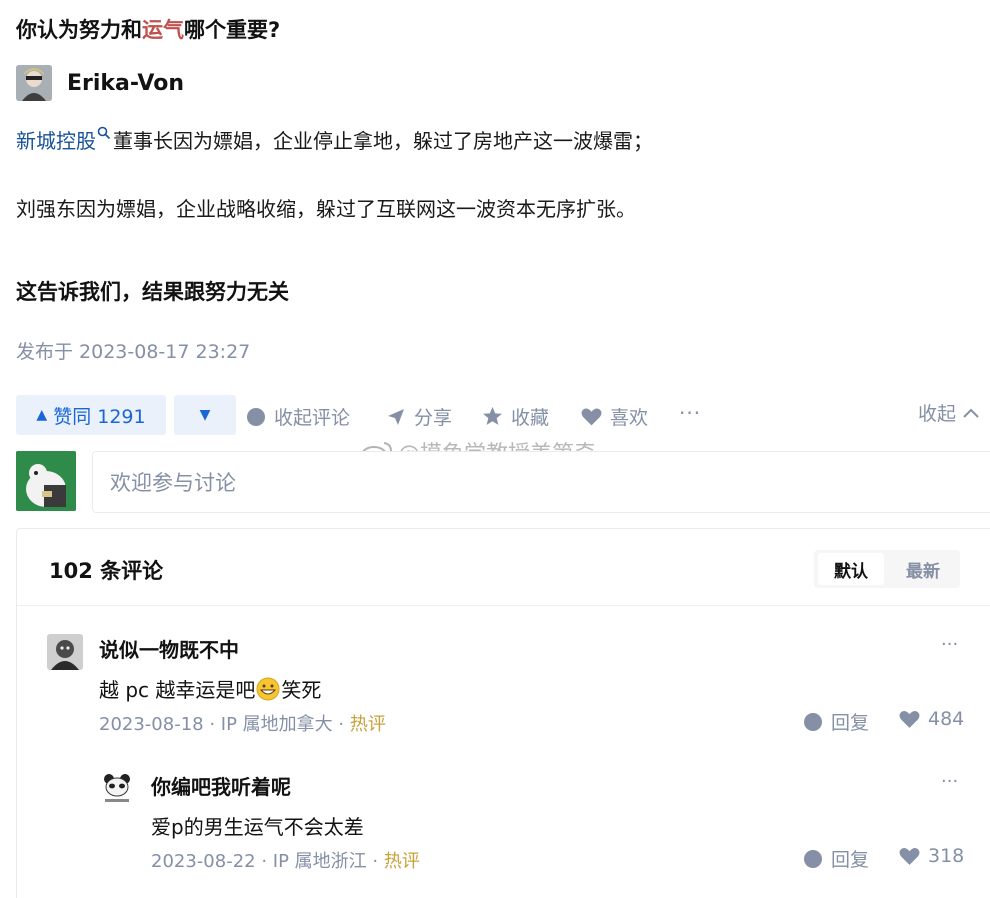  Describe the element at coordinates (503, 567) in the screenshot. I see `comments-header: 102 条评论 默认 最新` at that location.